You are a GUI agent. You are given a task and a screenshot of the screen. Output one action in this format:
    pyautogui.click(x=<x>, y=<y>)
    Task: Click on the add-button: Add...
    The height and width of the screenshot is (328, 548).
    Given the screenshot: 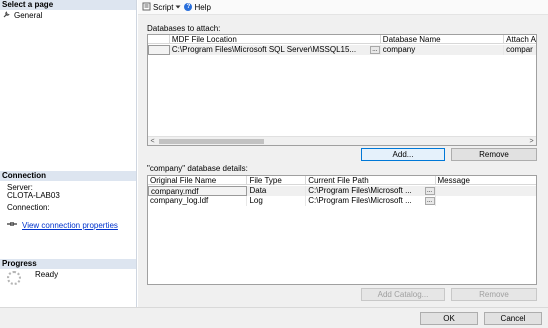 What is the action you would take?
    pyautogui.click(x=403, y=154)
    